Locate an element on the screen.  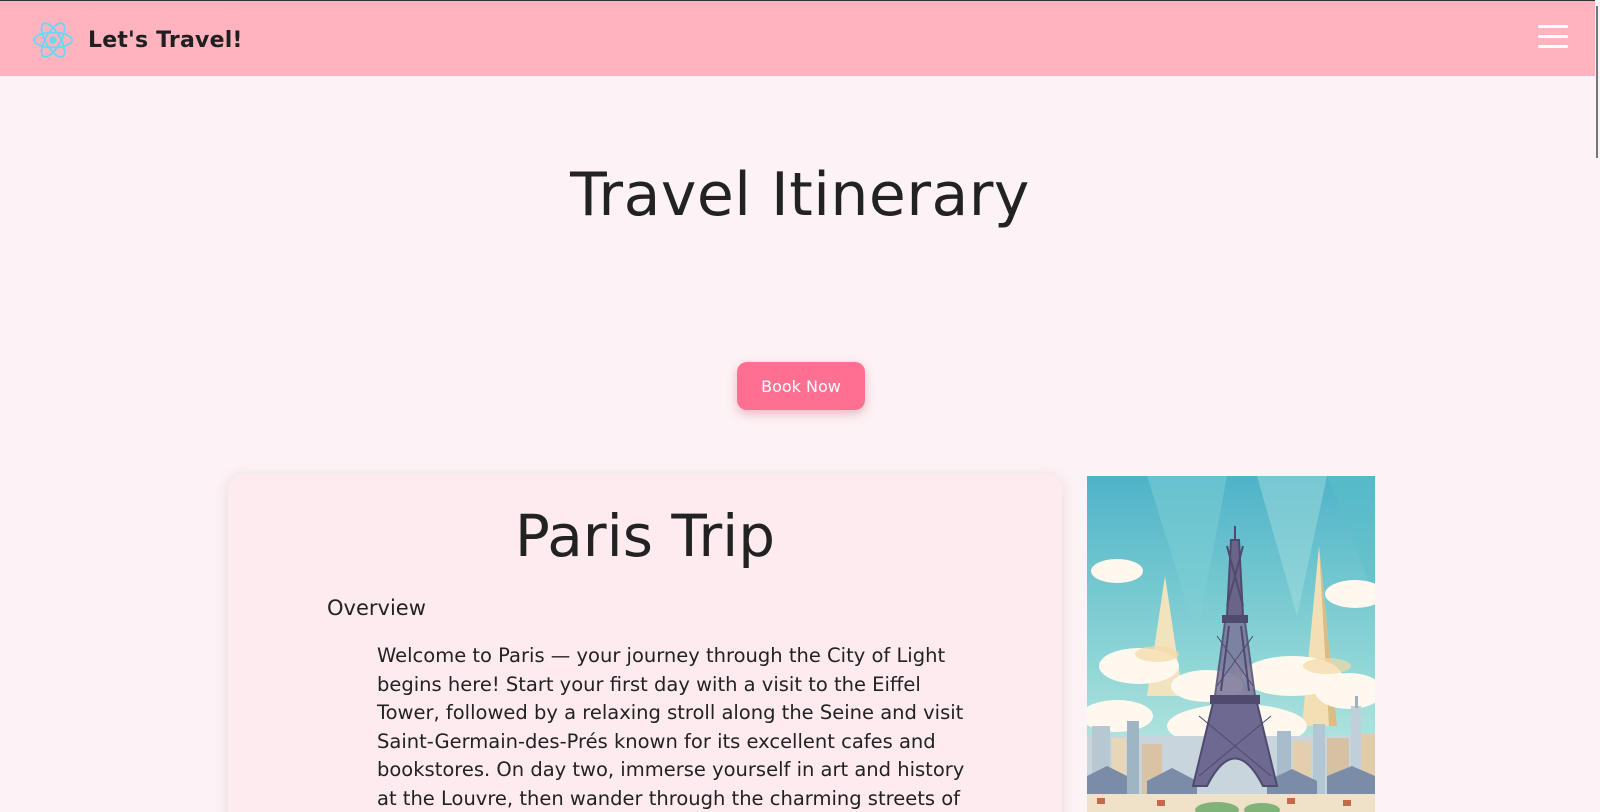
eiffel-tower-illustration is located at coordinates (1231, 644).